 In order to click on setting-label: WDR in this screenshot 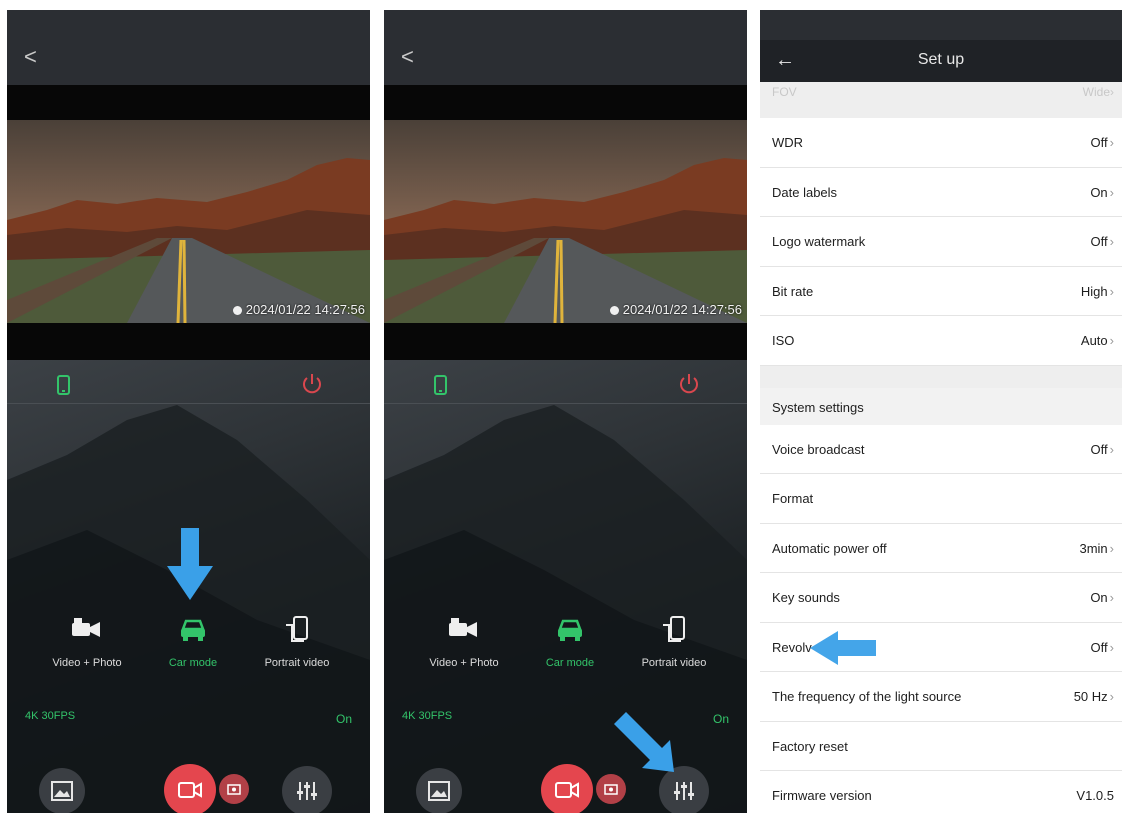, I will do `click(788, 142)`.